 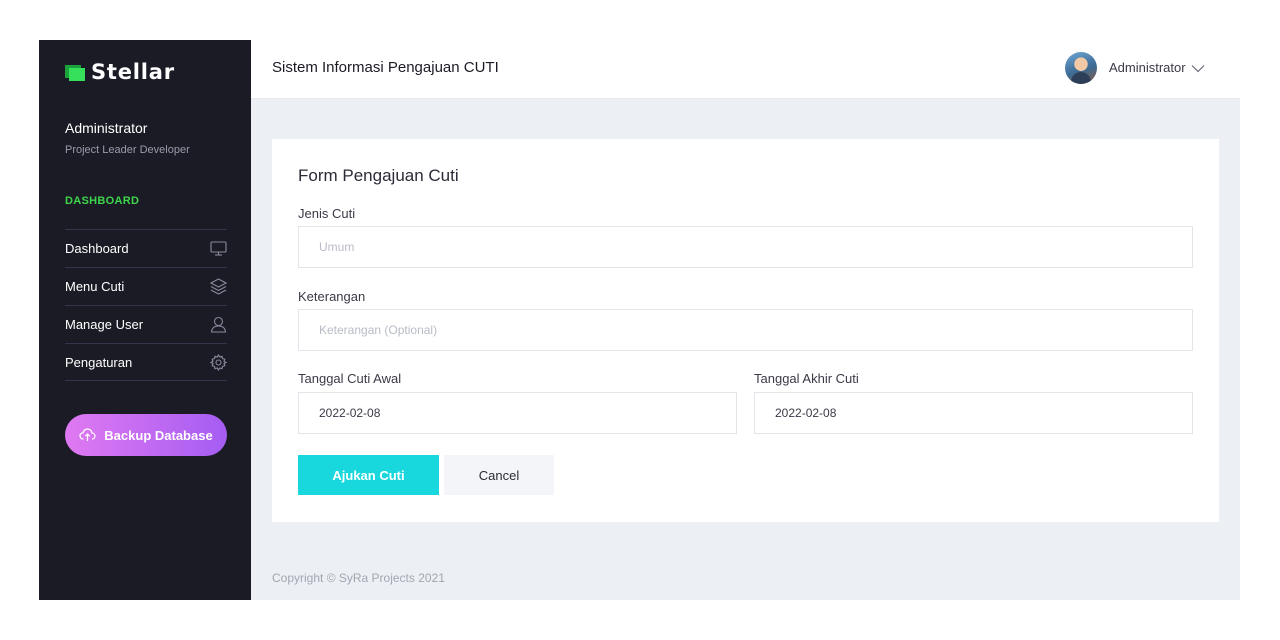 I want to click on brand: Stellar, so click(x=120, y=72).